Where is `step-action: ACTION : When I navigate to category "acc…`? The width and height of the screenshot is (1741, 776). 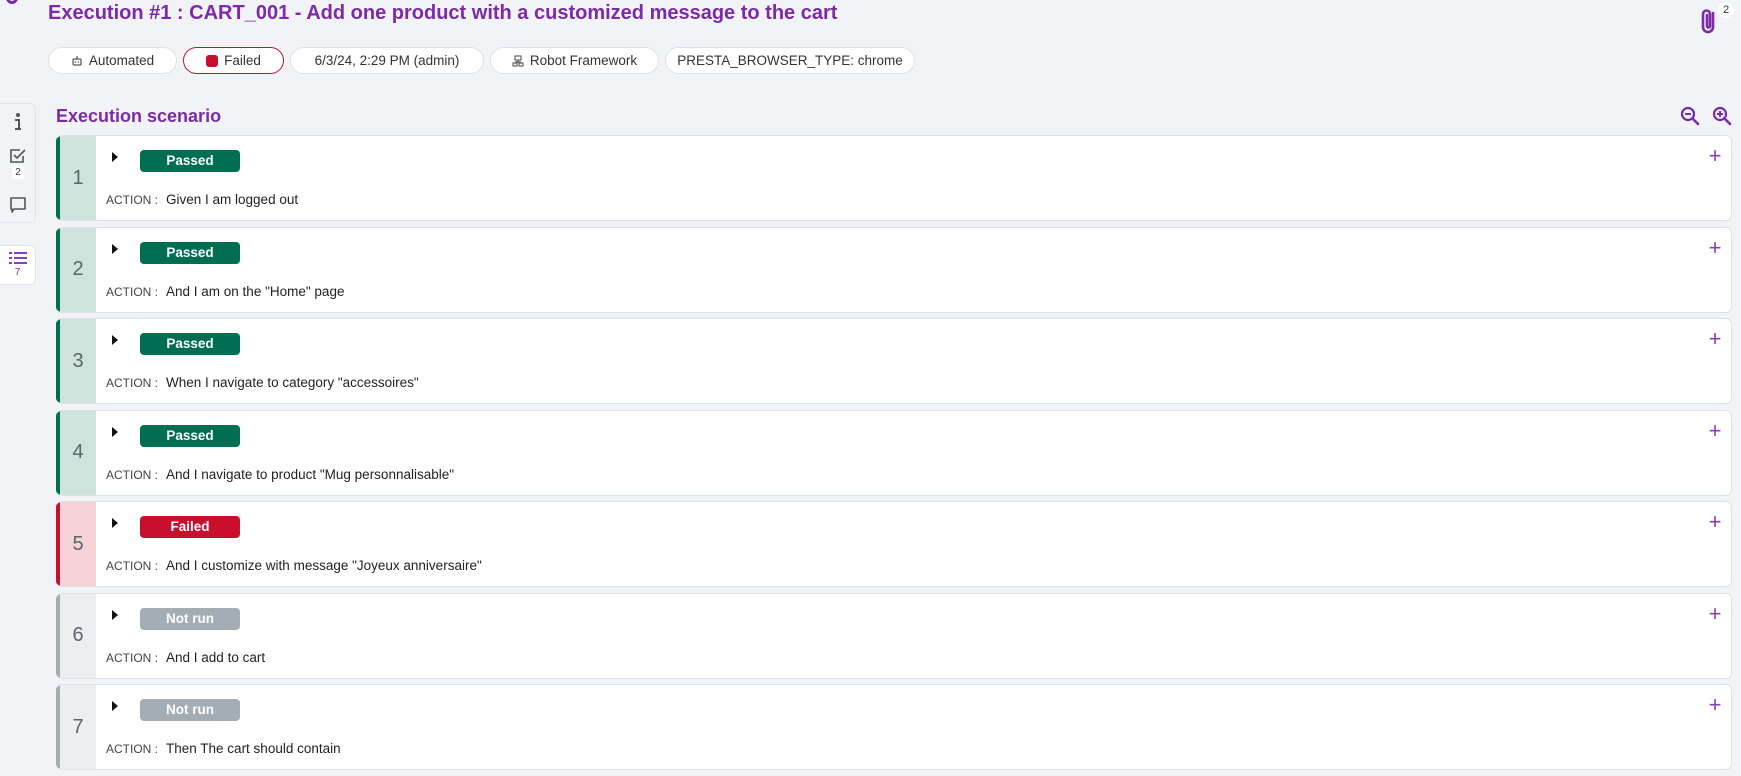 step-action: ACTION : When I navigate to category "acc… is located at coordinates (262, 382).